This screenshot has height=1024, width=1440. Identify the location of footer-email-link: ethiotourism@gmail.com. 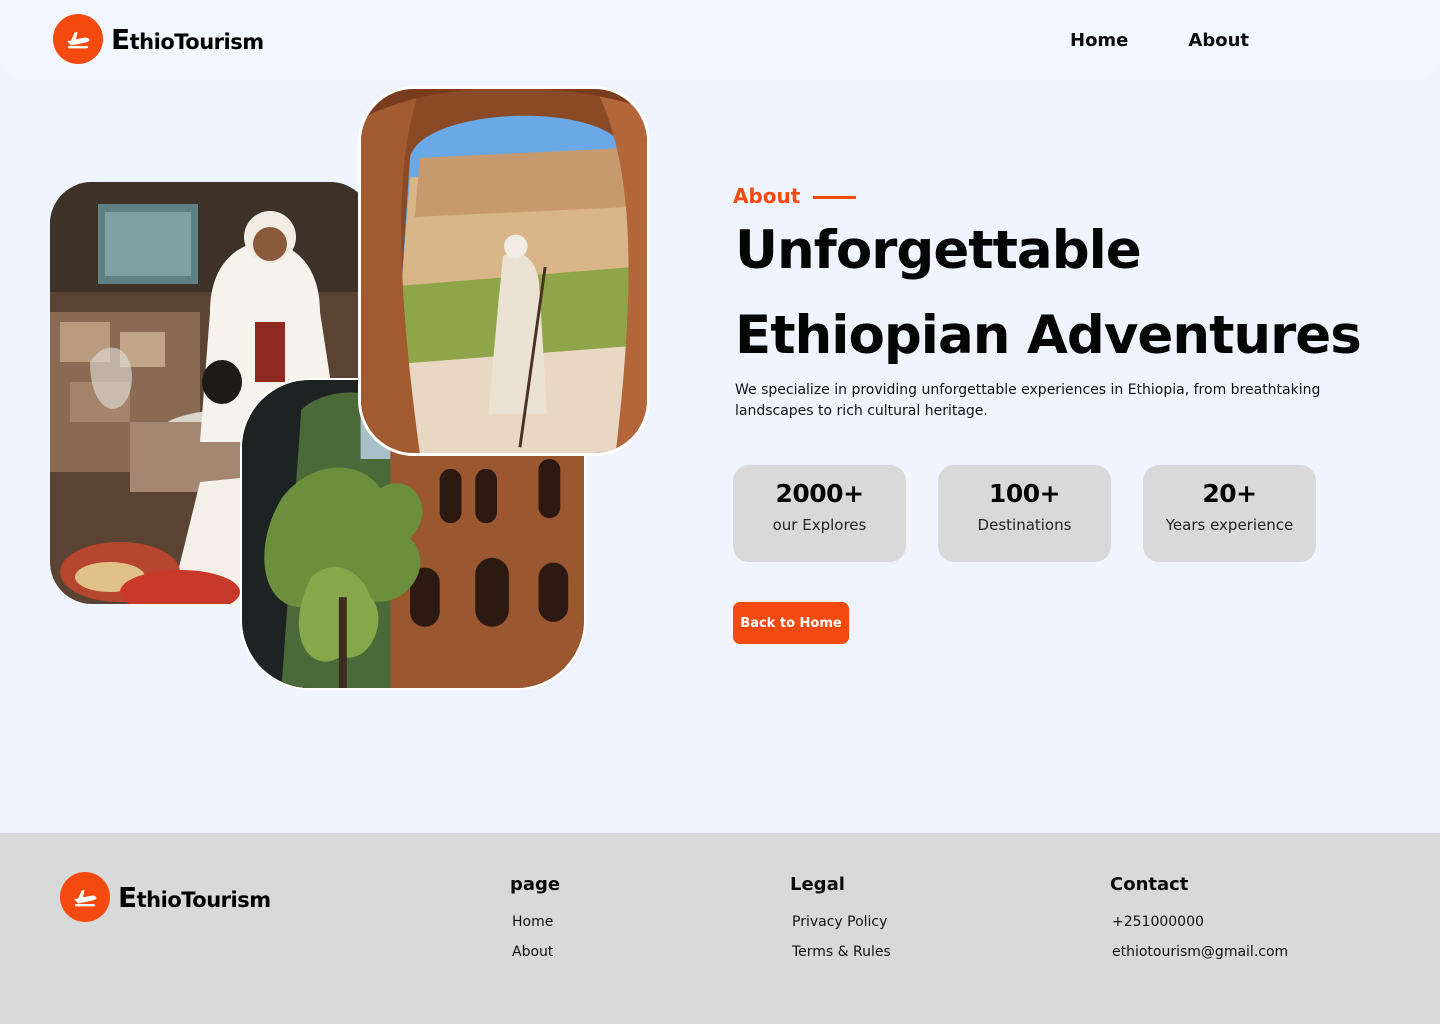
(1200, 958).